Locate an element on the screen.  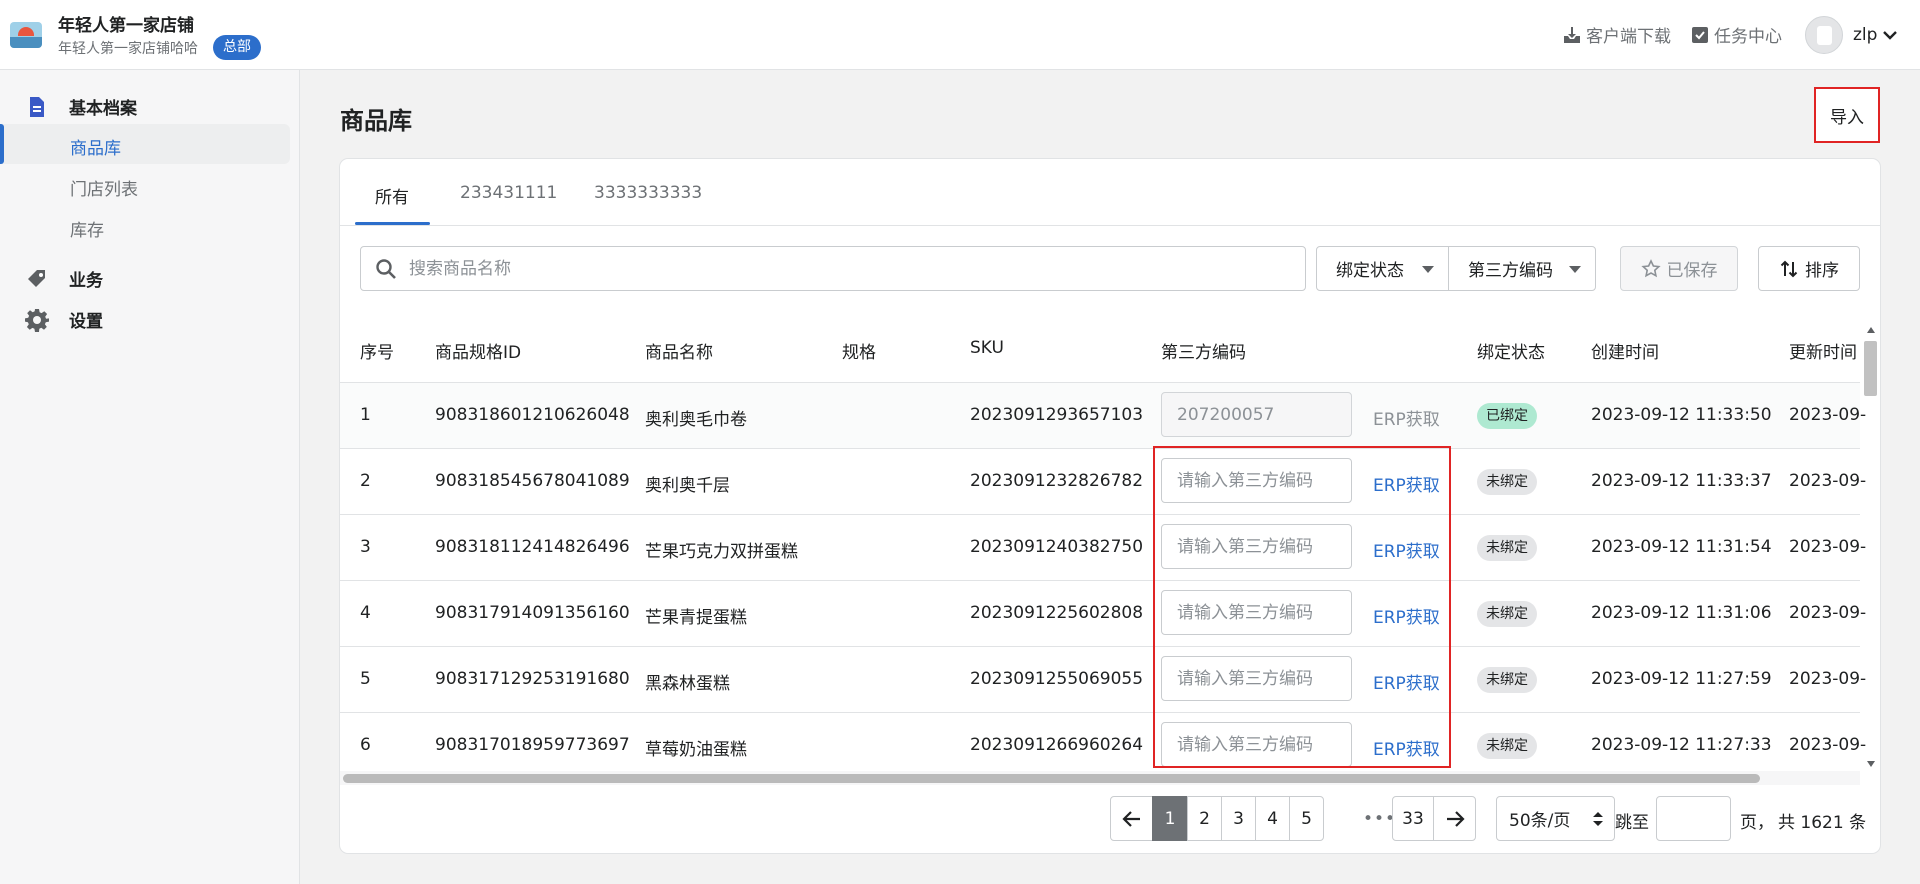
shop-logo is located at coordinates (26, 35).